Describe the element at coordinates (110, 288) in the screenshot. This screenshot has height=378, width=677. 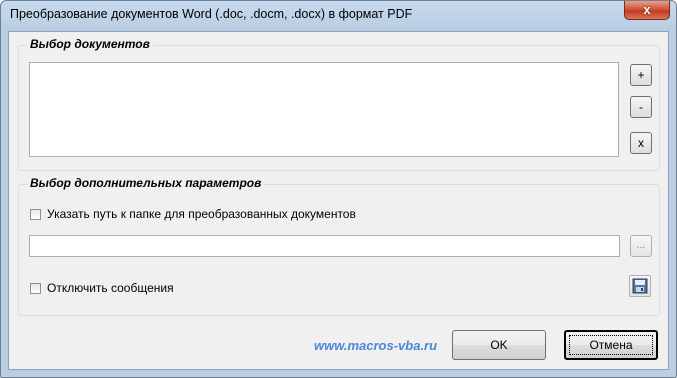
I see `disable-messages-checkbox-label: Отключить сообщения` at that location.